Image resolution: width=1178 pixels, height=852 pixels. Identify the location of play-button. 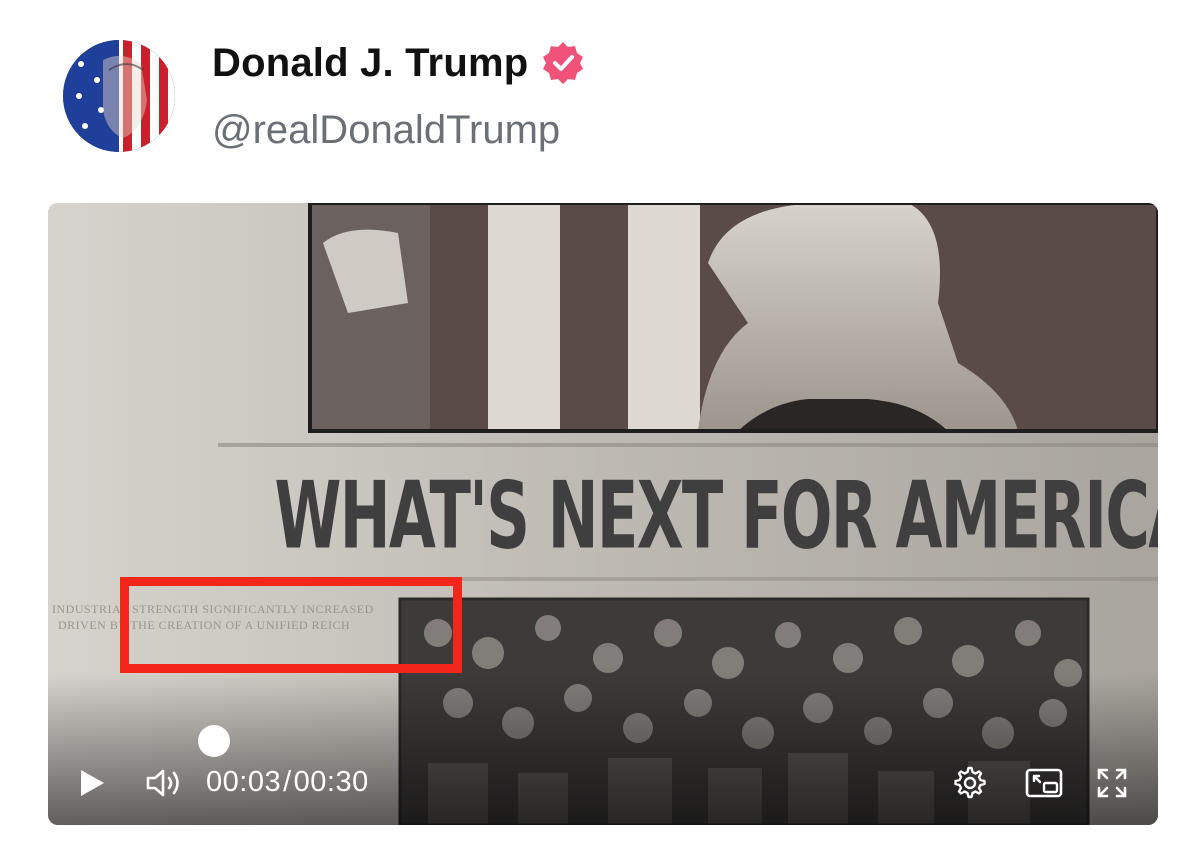
(92, 783).